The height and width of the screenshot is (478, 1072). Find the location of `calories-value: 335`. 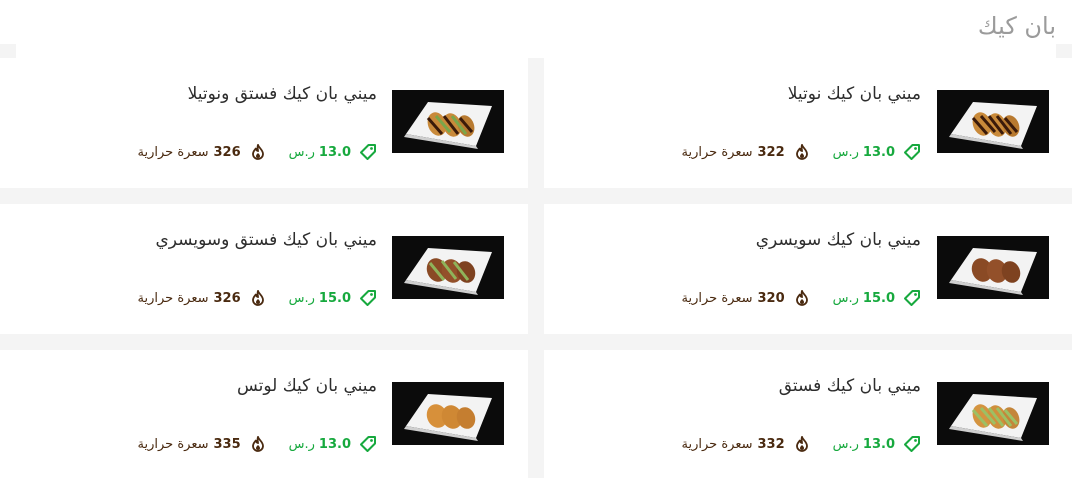

calories-value: 335 is located at coordinates (227, 444).